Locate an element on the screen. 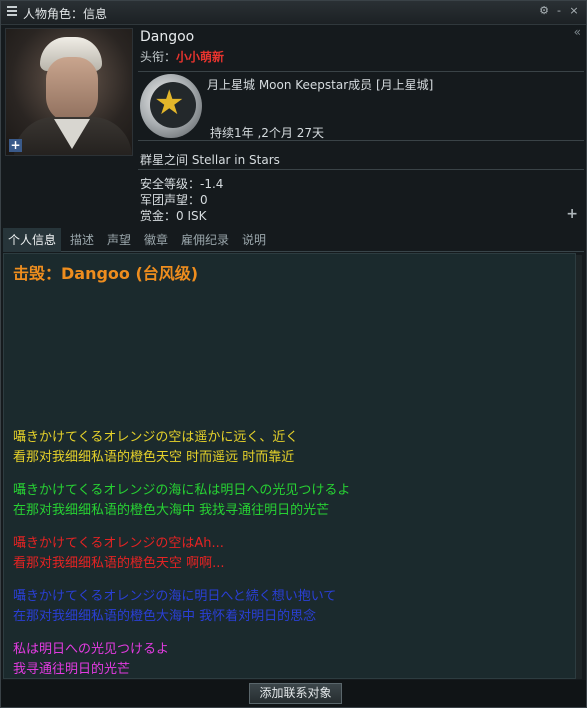 The height and width of the screenshot is (708, 587). bio-line: 在那对我细细私语的橙色大海中 我怀着对明日的思念 is located at coordinates (165, 616).